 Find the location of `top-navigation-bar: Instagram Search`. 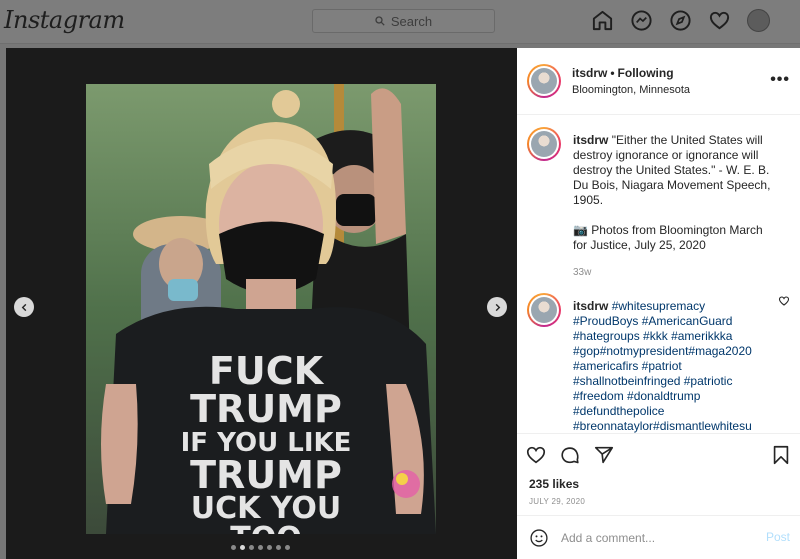

top-navigation-bar: Instagram Search is located at coordinates (400, 22).